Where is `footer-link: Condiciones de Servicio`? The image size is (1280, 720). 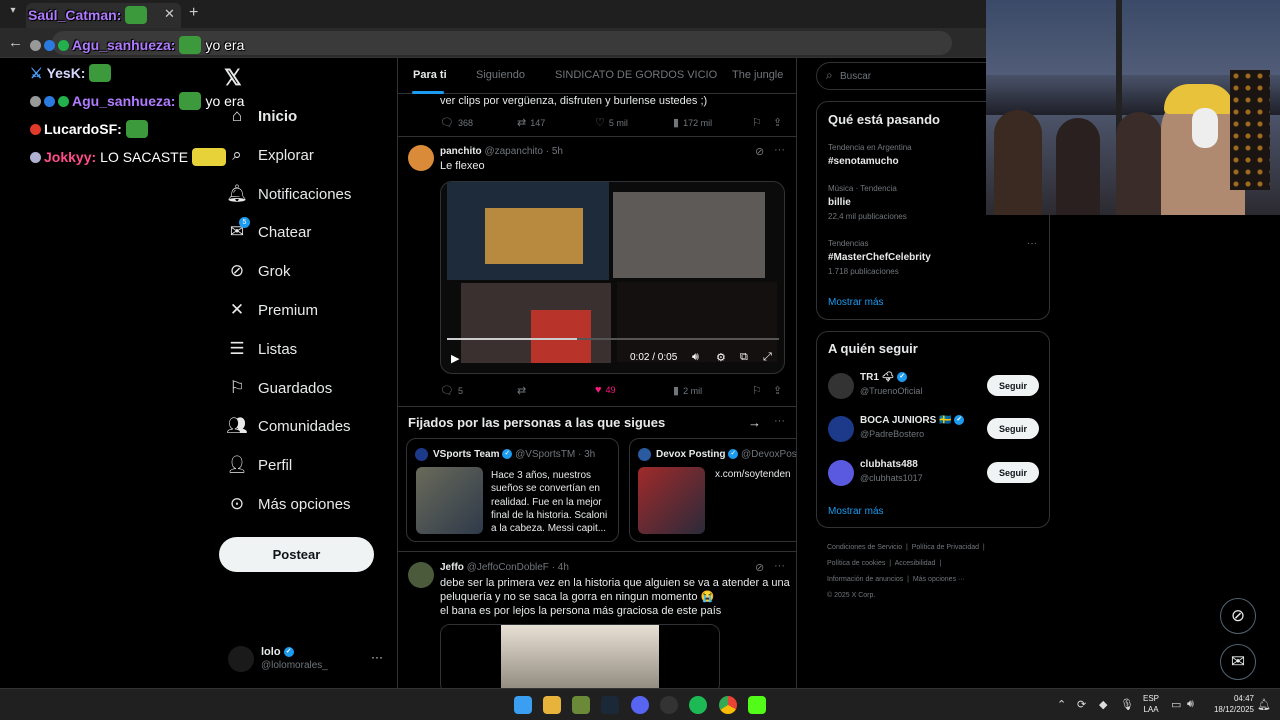 footer-link: Condiciones de Servicio is located at coordinates (864, 547).